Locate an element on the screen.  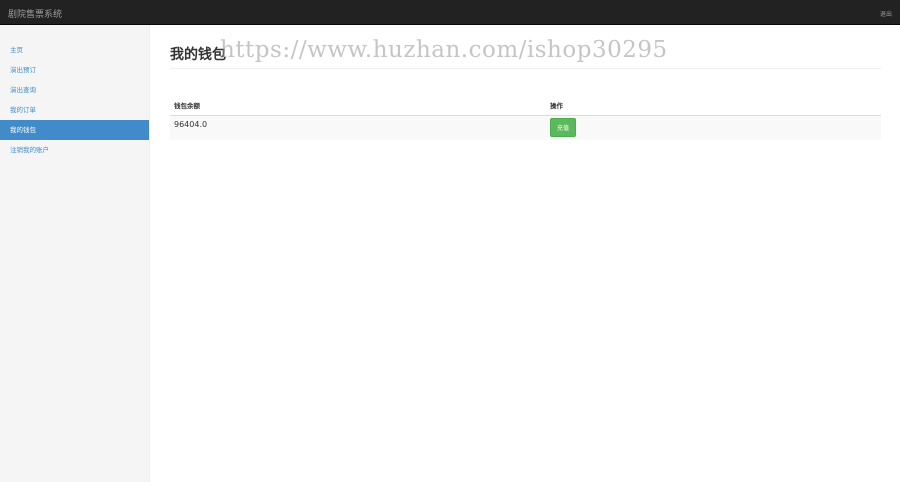
sidebar-item-home: 主页 is located at coordinates (74, 50).